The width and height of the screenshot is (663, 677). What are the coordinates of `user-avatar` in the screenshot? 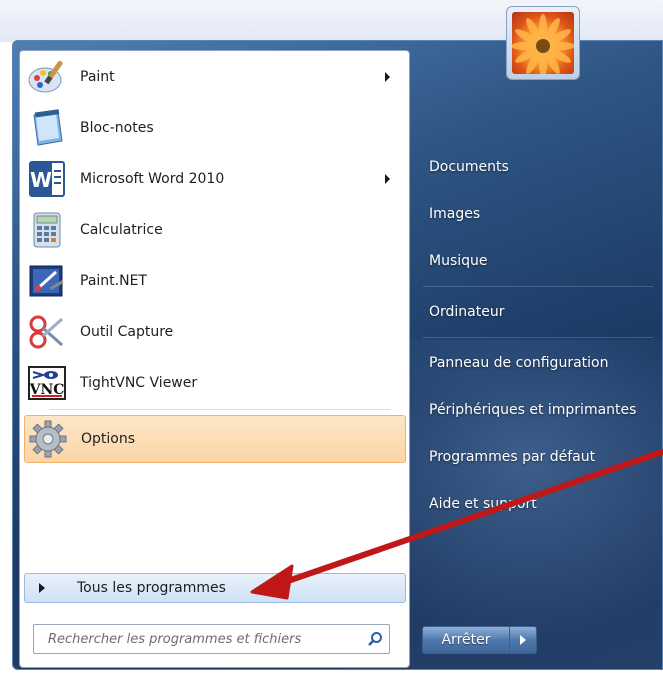 It's located at (543, 43).